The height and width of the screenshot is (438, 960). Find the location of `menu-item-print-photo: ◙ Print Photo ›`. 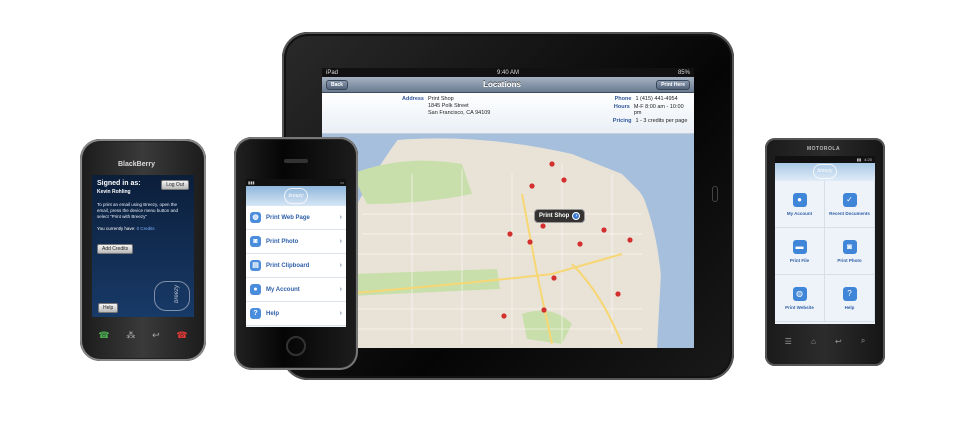

menu-item-print-photo: ◙ Print Photo › is located at coordinates (296, 242).